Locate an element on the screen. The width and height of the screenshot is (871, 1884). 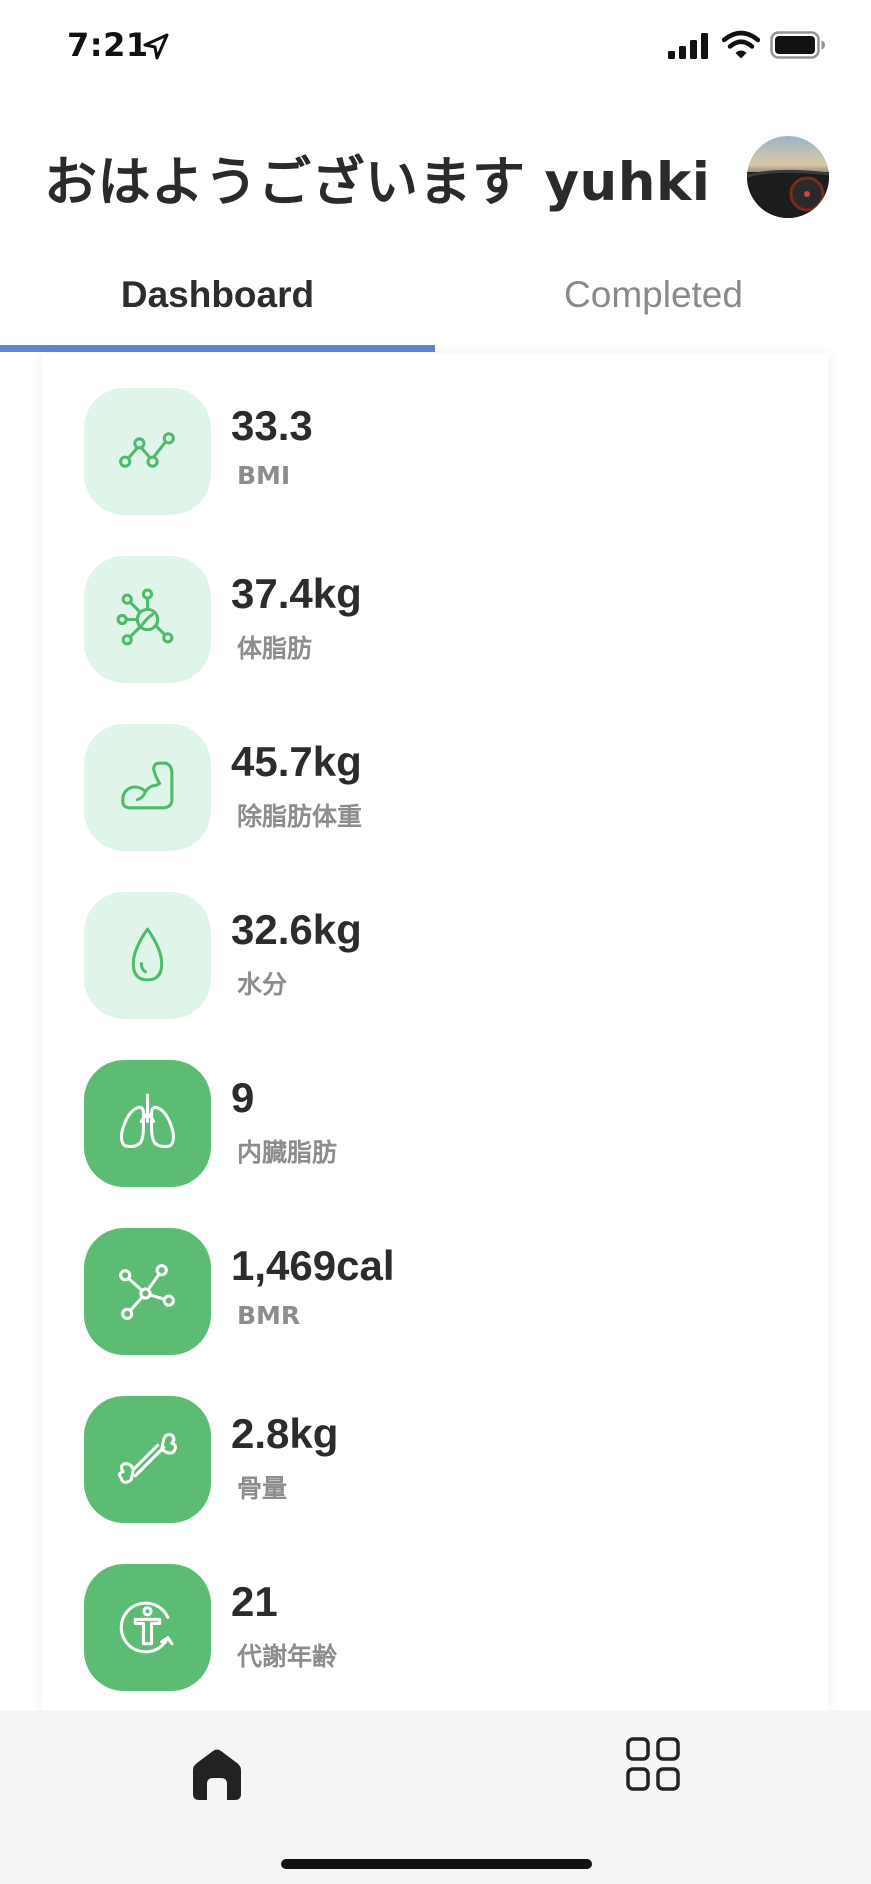
status-bar: 7:21 is located at coordinates (435, 48).